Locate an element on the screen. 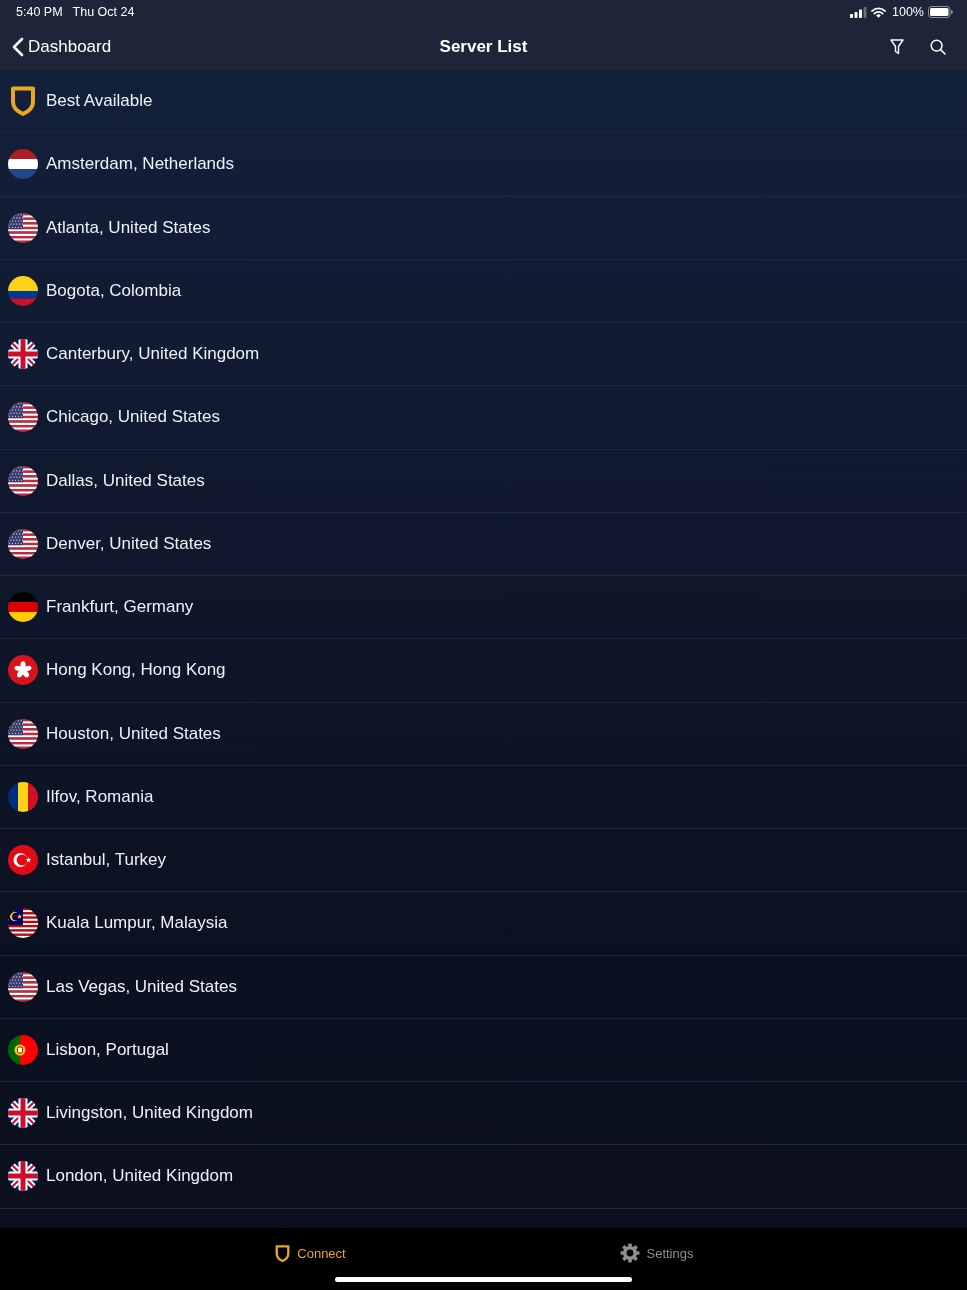 This screenshot has height=1290, width=967. server-list-item: Livingston, United Kingdom is located at coordinates (483, 1114).